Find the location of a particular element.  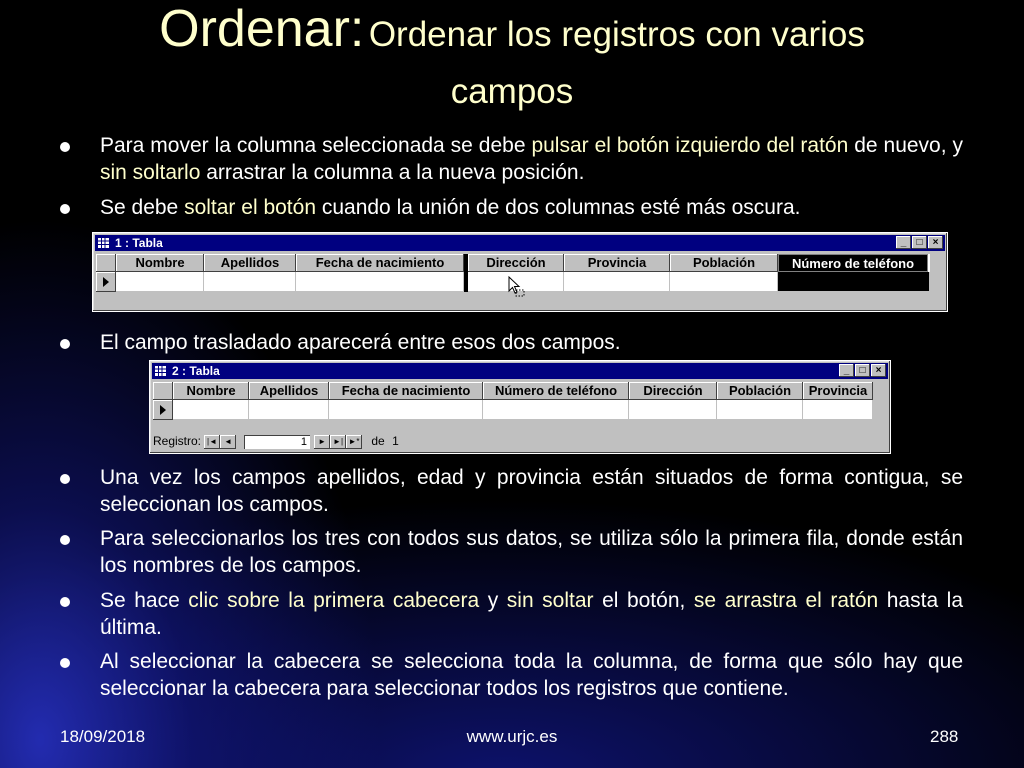

new-record-button: ►* is located at coordinates (354, 441).